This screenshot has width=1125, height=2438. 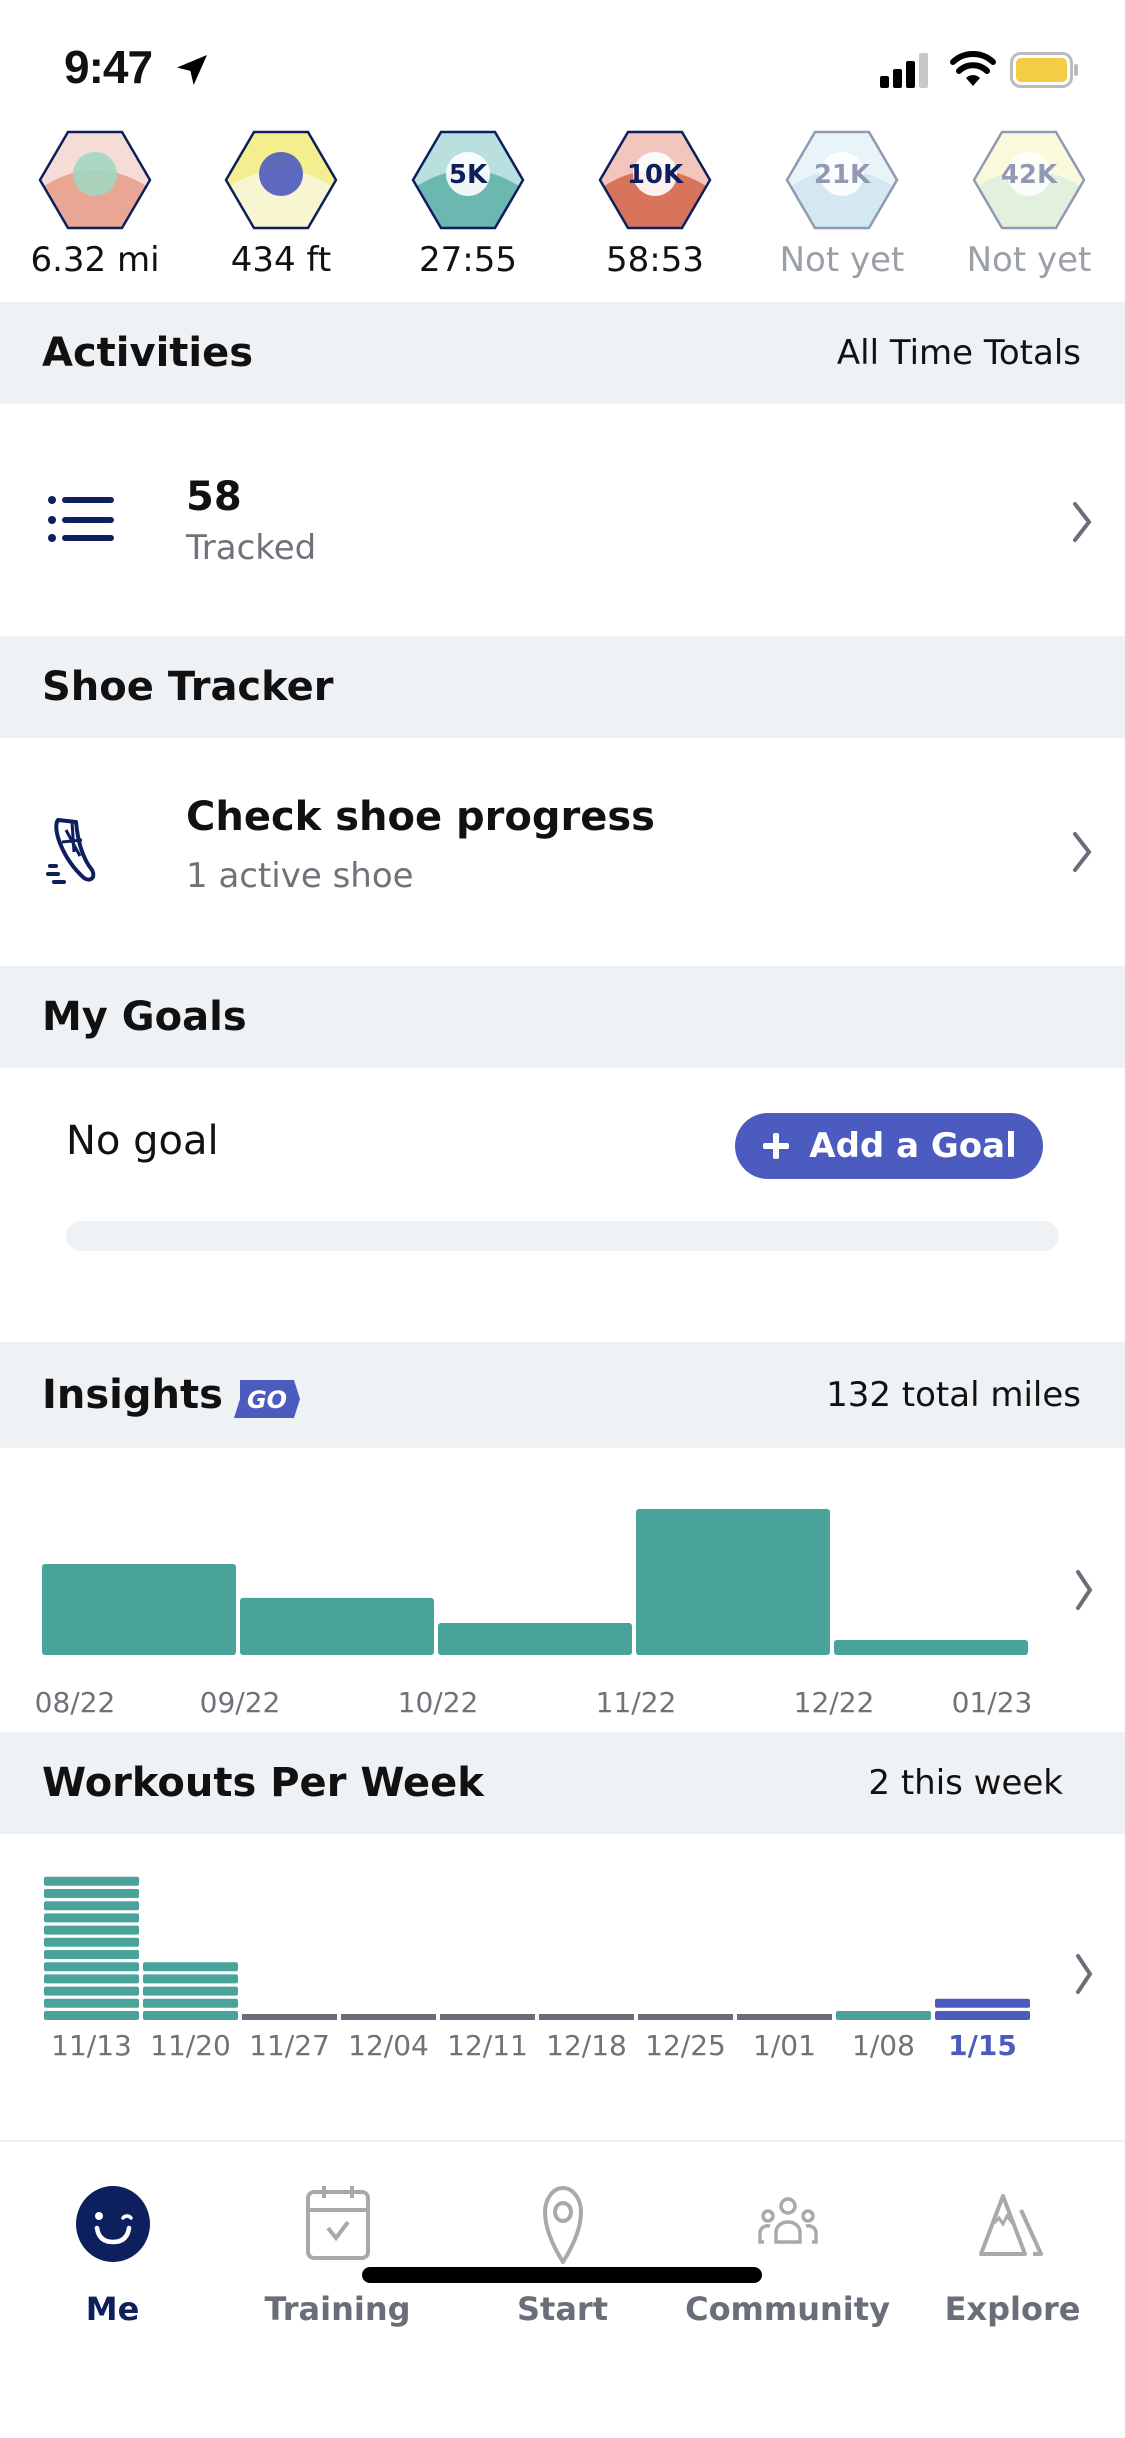 I want to click on x-tick-label: 11/13, so click(x=91, y=2045).